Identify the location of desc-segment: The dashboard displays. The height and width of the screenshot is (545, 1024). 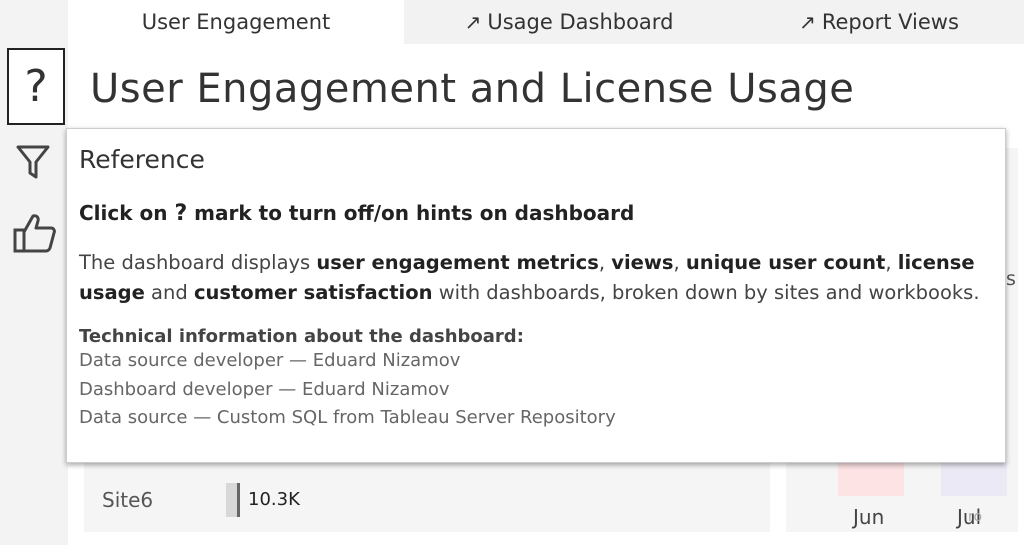
(198, 262).